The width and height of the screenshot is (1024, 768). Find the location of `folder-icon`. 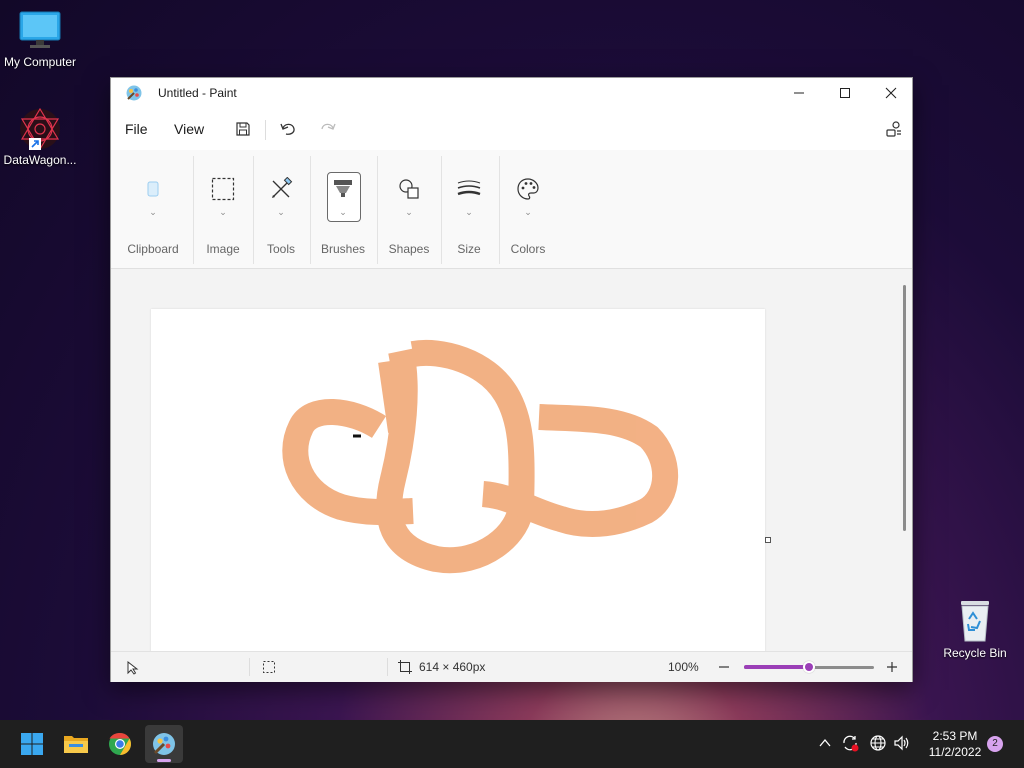

folder-icon is located at coordinates (76, 744).